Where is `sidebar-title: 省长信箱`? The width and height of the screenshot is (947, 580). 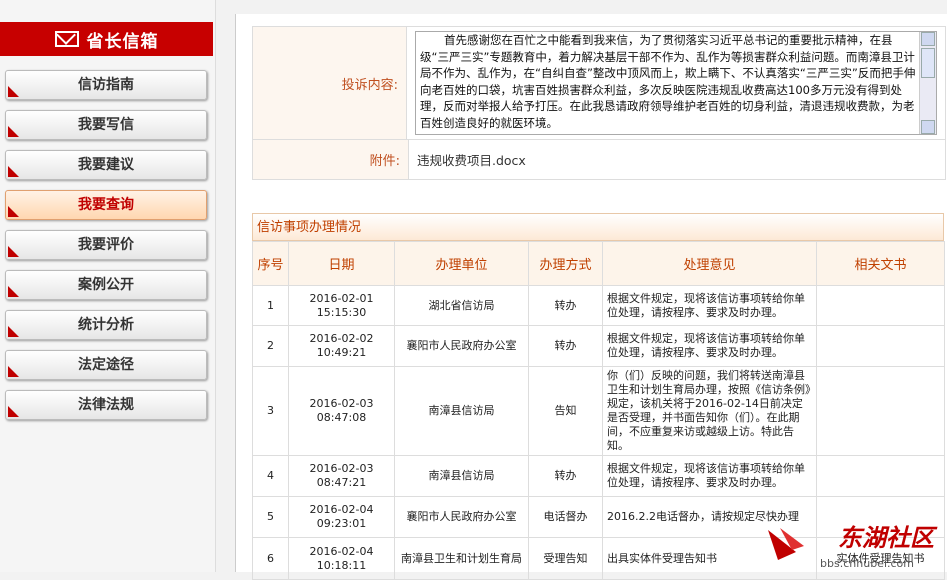 sidebar-title: 省长信箱 is located at coordinates (122, 41).